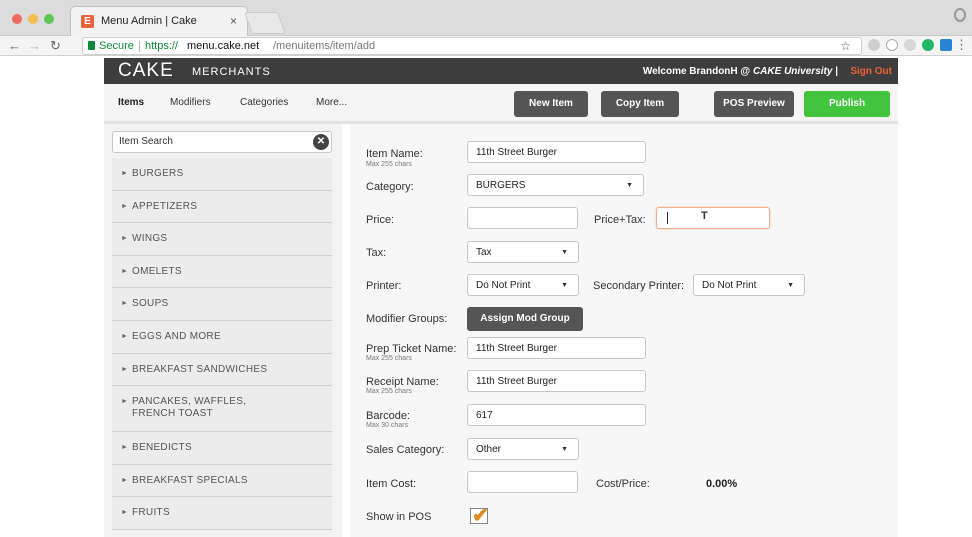 The width and height of the screenshot is (972, 537). I want to click on item-name-label: Item Name:, so click(394, 154).